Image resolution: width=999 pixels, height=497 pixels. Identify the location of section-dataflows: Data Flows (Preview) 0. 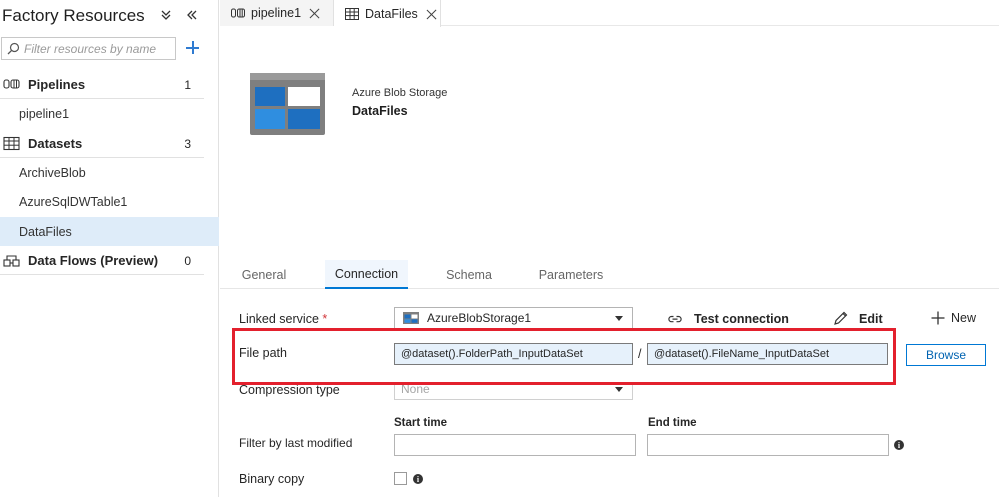
(102, 261).